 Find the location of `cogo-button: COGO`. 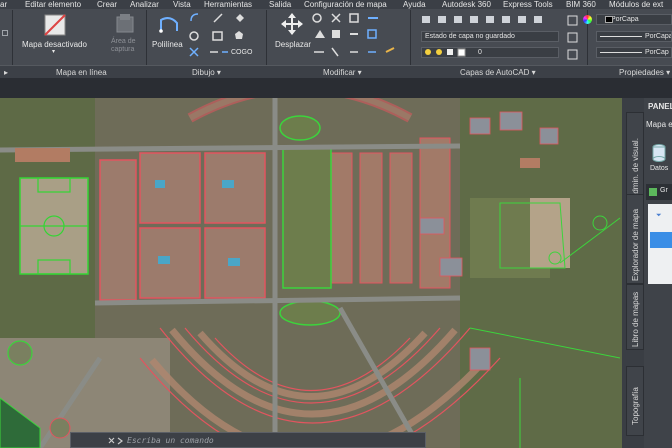

cogo-button: COGO is located at coordinates (241, 52).